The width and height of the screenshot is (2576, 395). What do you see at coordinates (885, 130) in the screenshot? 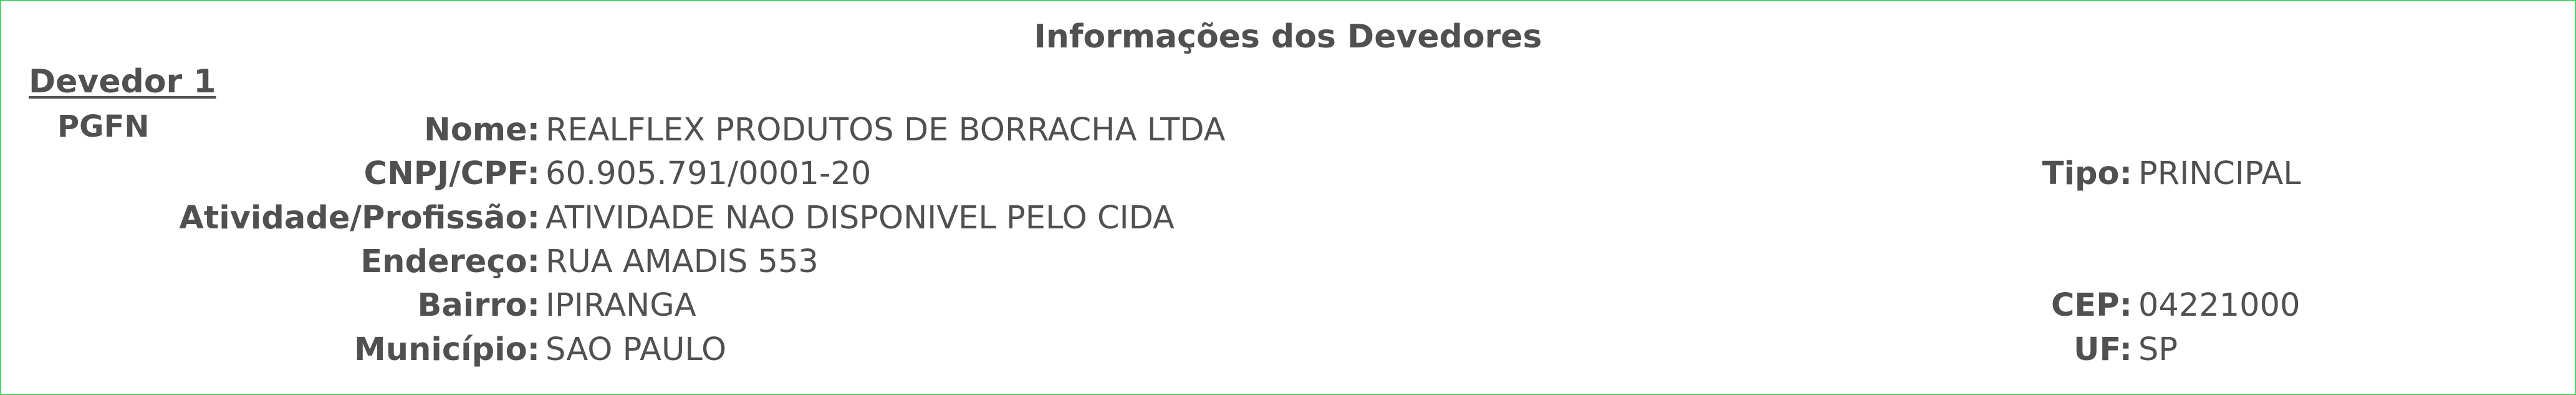
I see `nome-value: REALFLEX PRODUTOS DE BORRACHA LTDA` at bounding box center [885, 130].